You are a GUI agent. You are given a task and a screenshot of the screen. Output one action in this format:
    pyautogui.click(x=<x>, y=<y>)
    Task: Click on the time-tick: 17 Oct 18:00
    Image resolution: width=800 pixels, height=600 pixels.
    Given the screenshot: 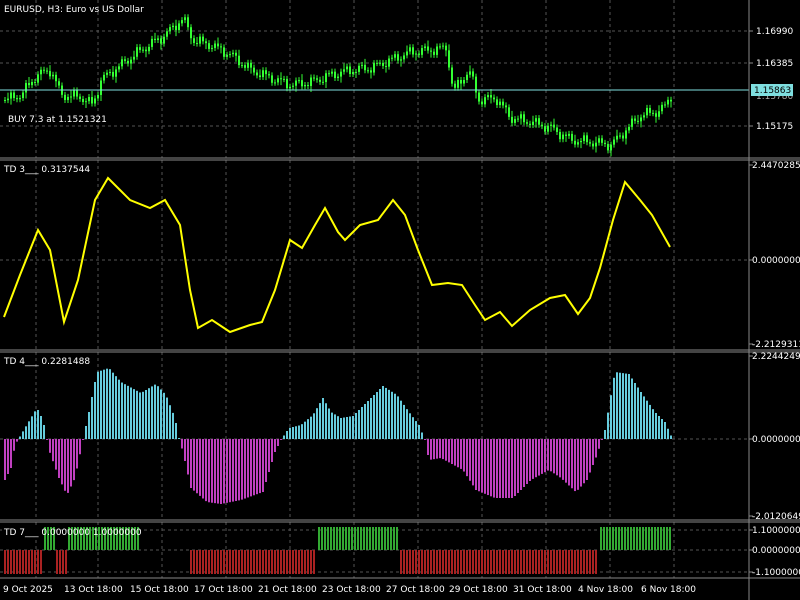 What is the action you would take?
    pyautogui.click(x=223, y=590)
    